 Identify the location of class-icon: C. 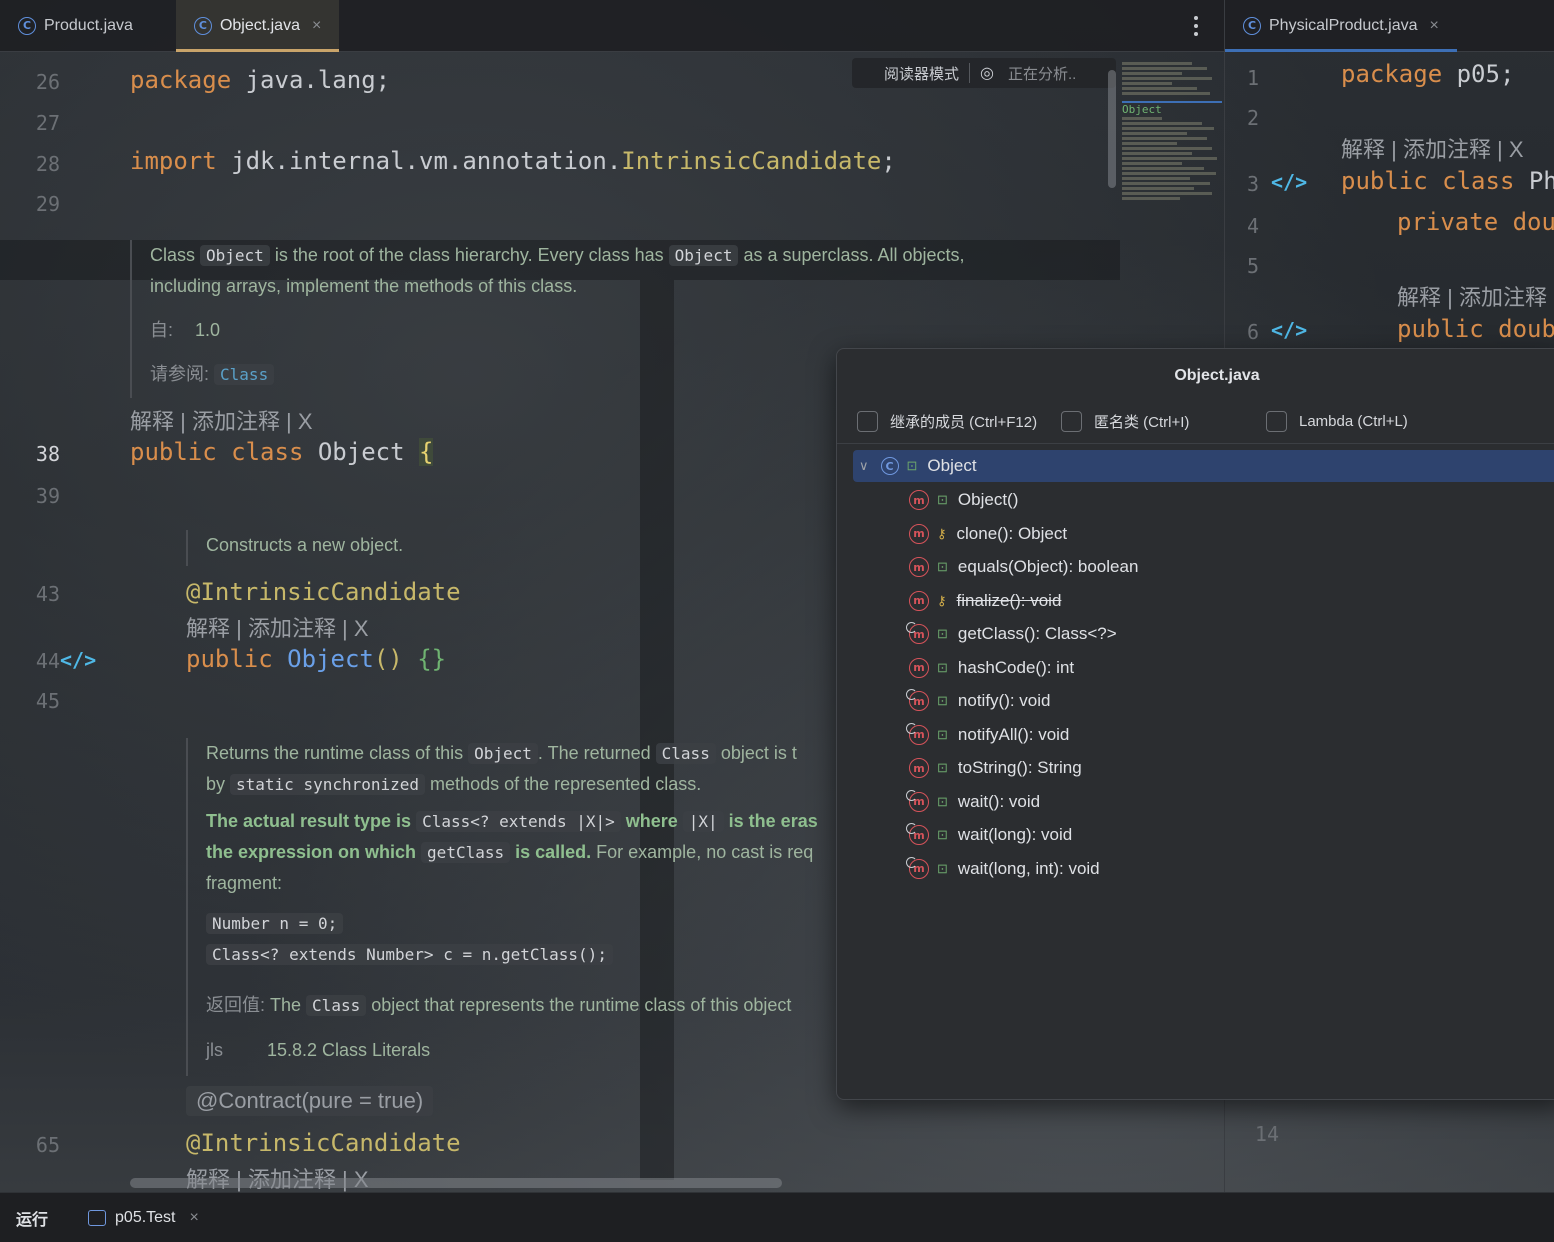
(27, 25).